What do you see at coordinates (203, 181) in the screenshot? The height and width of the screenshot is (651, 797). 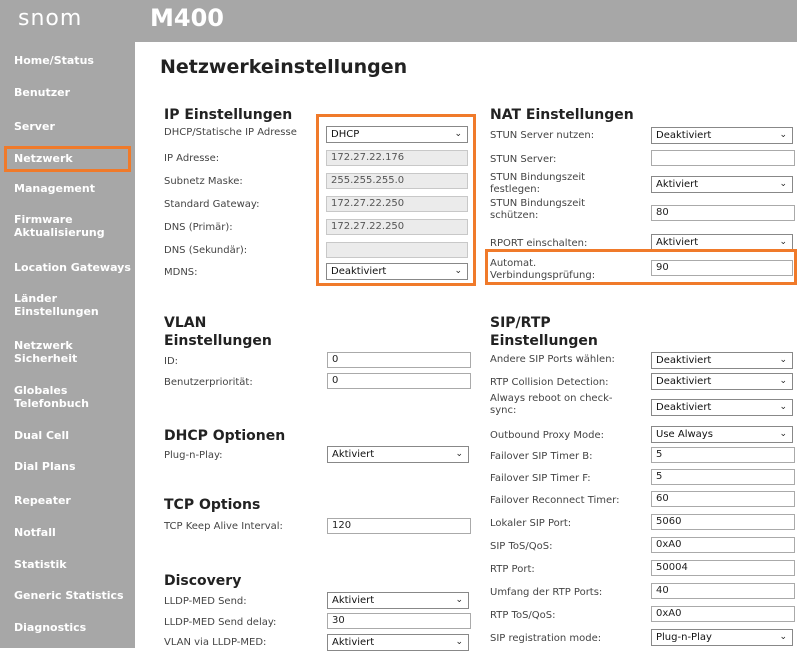 I see `subnet-mask-label: Subnetz Maske:` at bounding box center [203, 181].